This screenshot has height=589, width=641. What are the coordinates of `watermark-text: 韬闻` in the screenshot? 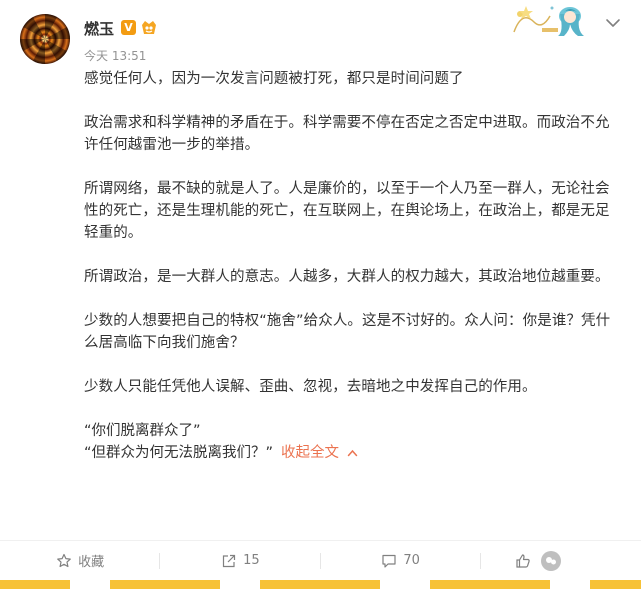 It's located at (578, 563).